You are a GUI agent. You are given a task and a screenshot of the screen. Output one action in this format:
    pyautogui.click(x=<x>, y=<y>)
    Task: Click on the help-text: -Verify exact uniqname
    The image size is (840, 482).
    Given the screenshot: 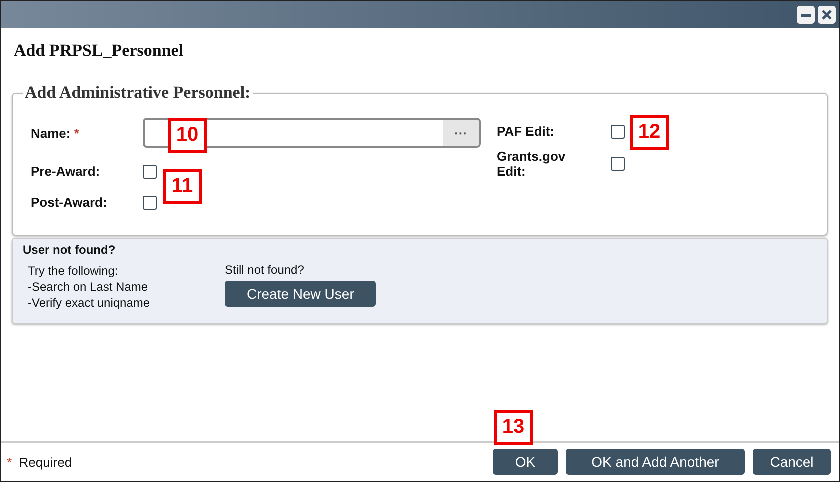 What is the action you would take?
    pyautogui.click(x=90, y=303)
    